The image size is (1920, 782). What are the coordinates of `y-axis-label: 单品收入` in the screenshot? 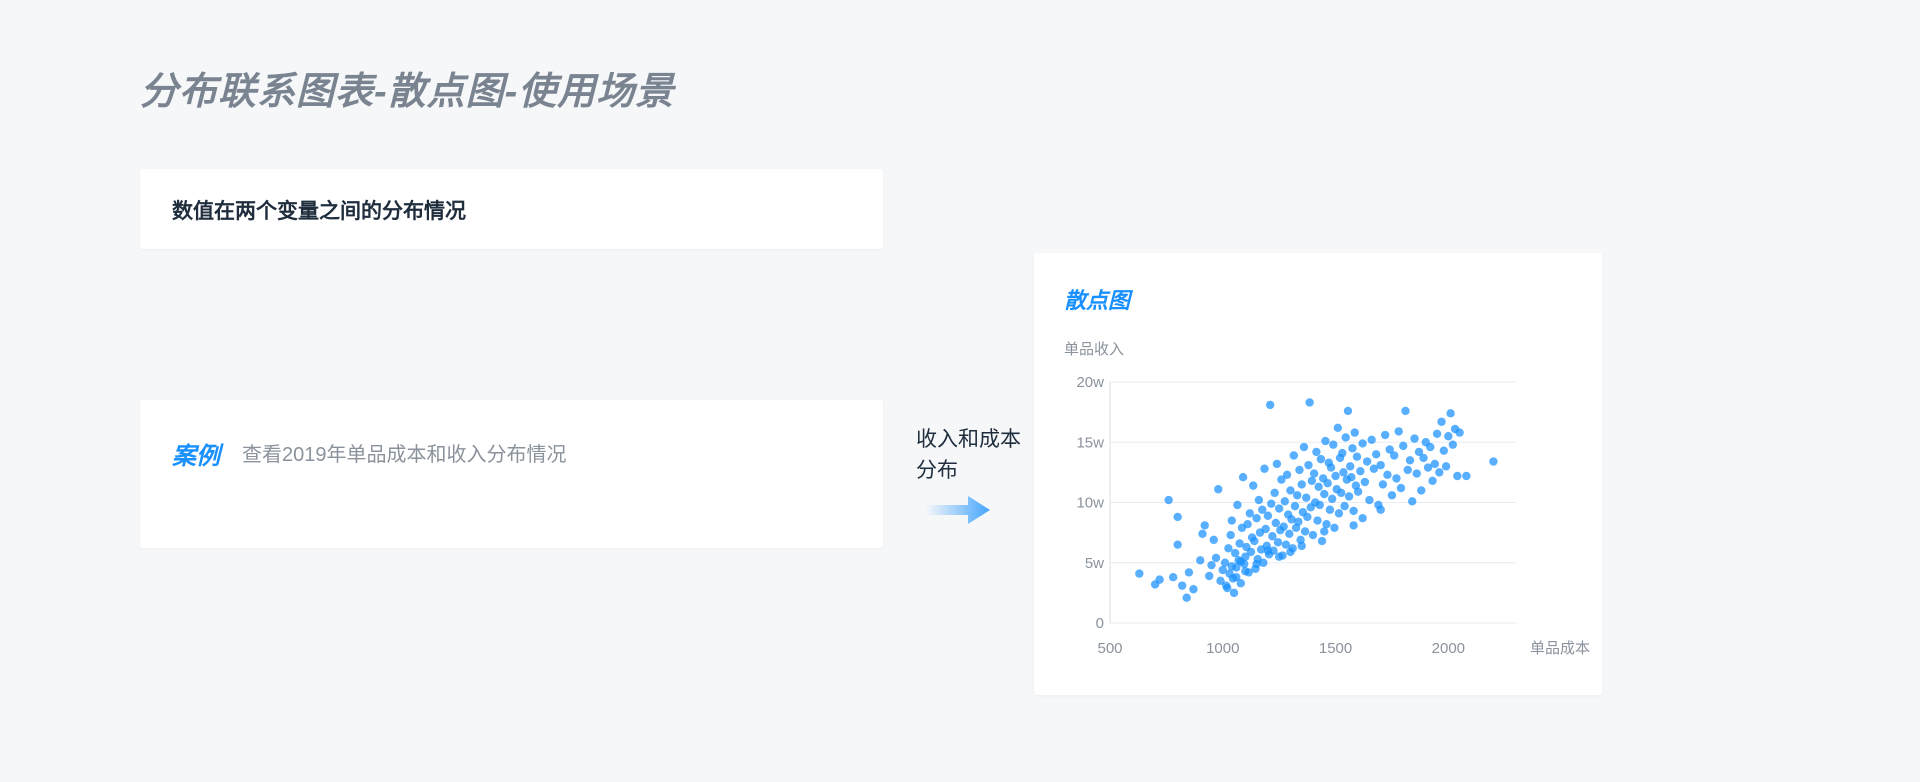 It's located at (1094, 349).